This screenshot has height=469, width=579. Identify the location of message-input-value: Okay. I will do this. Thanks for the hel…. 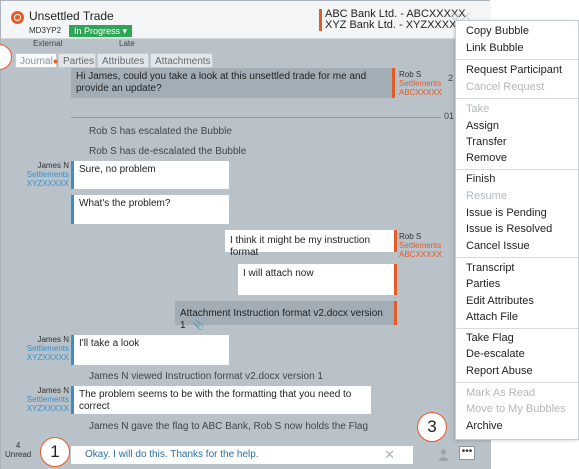
(172, 454).